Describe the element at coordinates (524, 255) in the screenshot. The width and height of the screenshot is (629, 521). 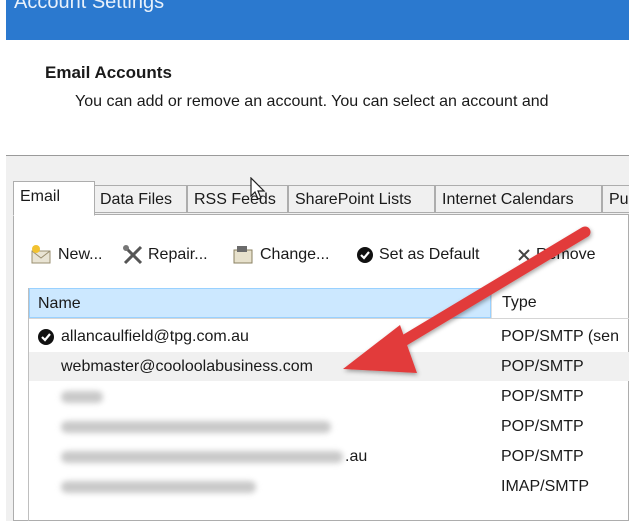
I see `remove-icon` at that location.